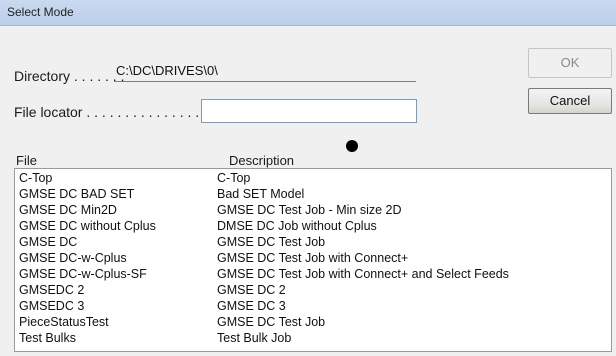 This screenshot has height=356, width=616. I want to click on file-description: DMSE DC Job without Cplus, so click(297, 226).